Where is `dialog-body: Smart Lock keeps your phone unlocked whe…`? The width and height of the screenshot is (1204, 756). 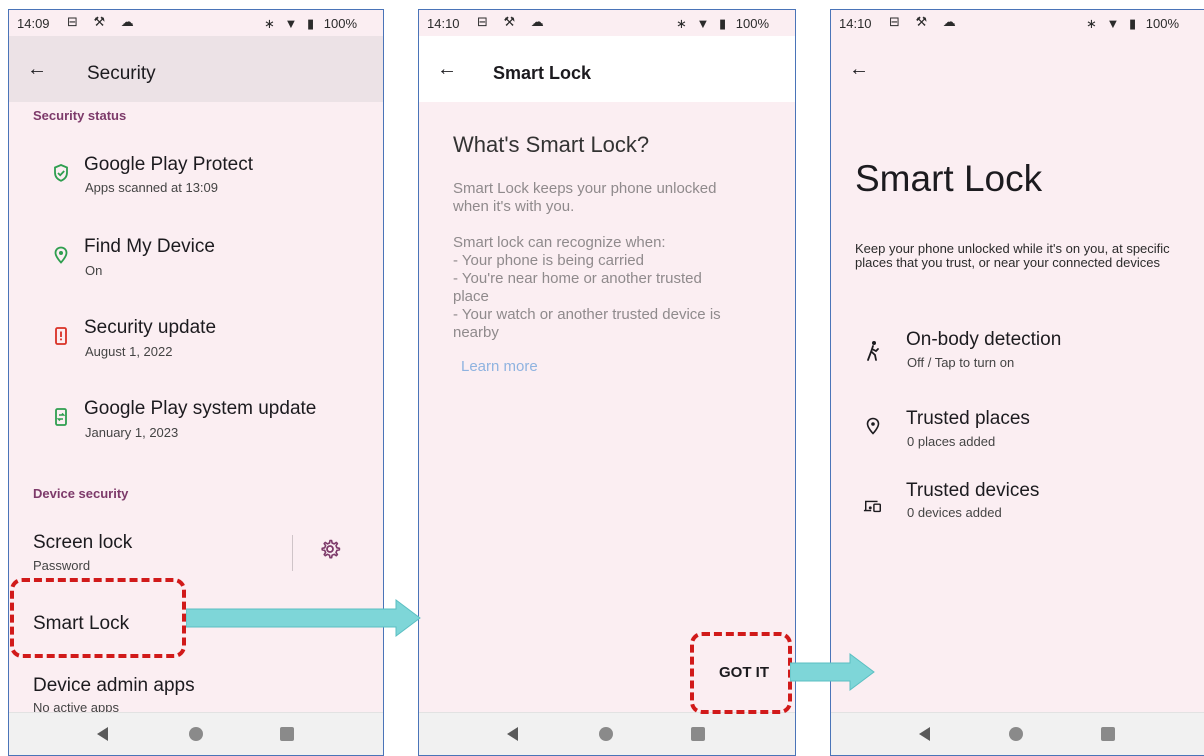
dialog-body: Smart Lock keeps your phone unlocked whe… is located at coordinates (587, 260).